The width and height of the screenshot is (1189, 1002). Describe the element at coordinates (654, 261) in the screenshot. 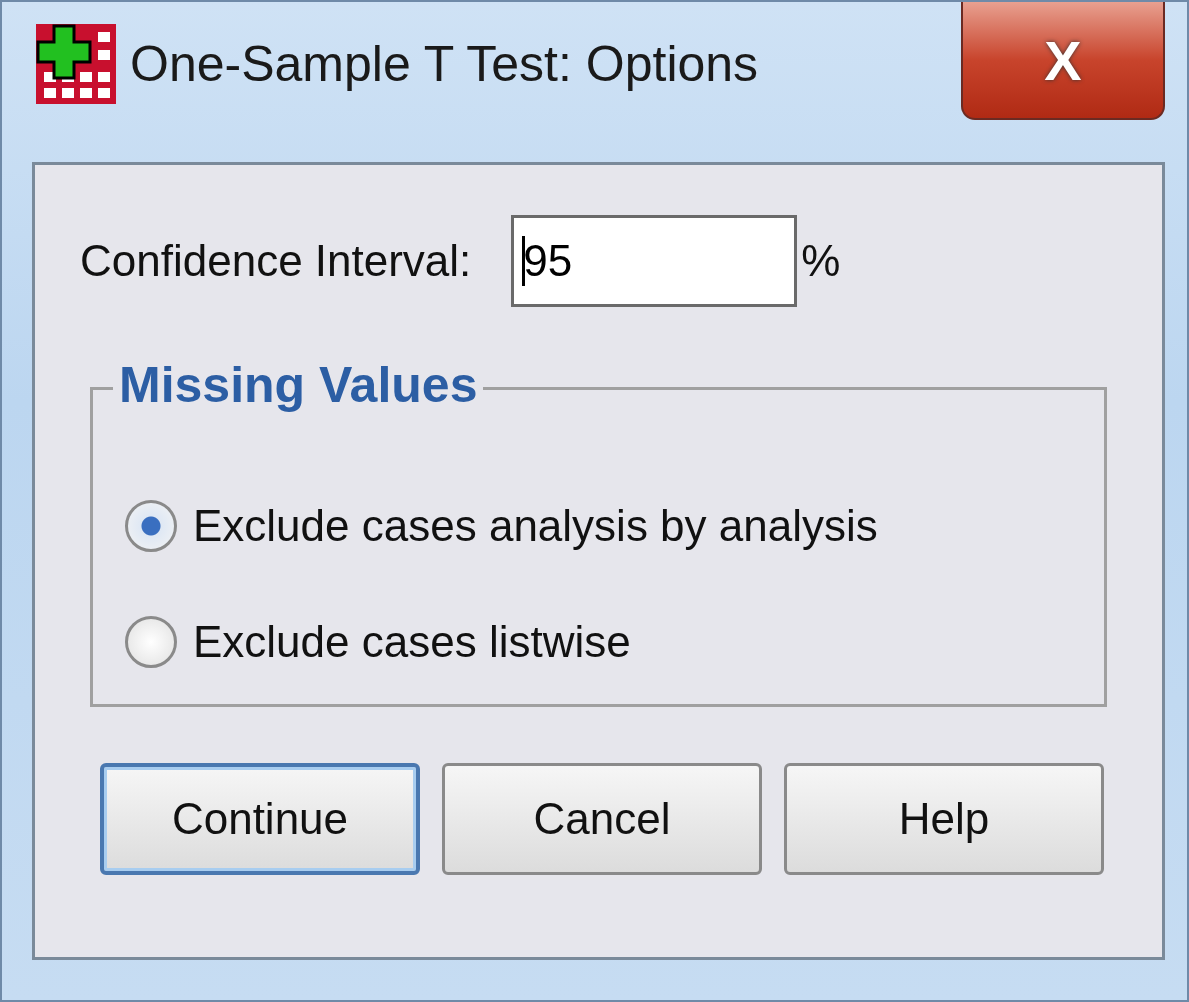

I see `input-field: 95` at that location.